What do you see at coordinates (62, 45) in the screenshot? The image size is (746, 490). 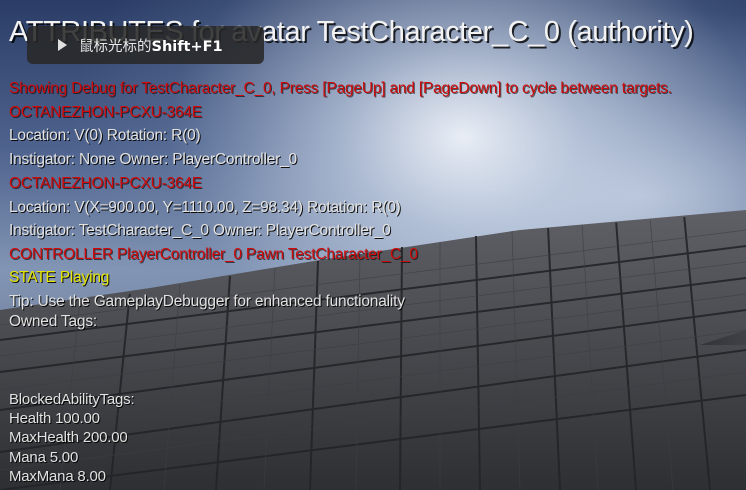 I see `cursor-arrow-icon` at bounding box center [62, 45].